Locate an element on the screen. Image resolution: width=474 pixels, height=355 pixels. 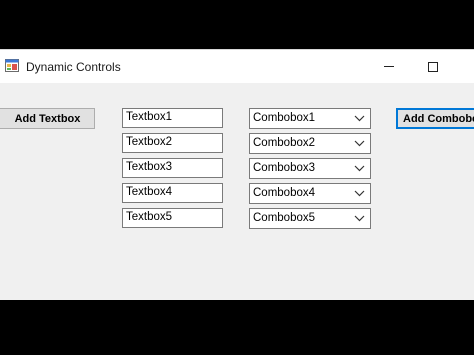
textbox-1: Textbox1 is located at coordinates (172, 118).